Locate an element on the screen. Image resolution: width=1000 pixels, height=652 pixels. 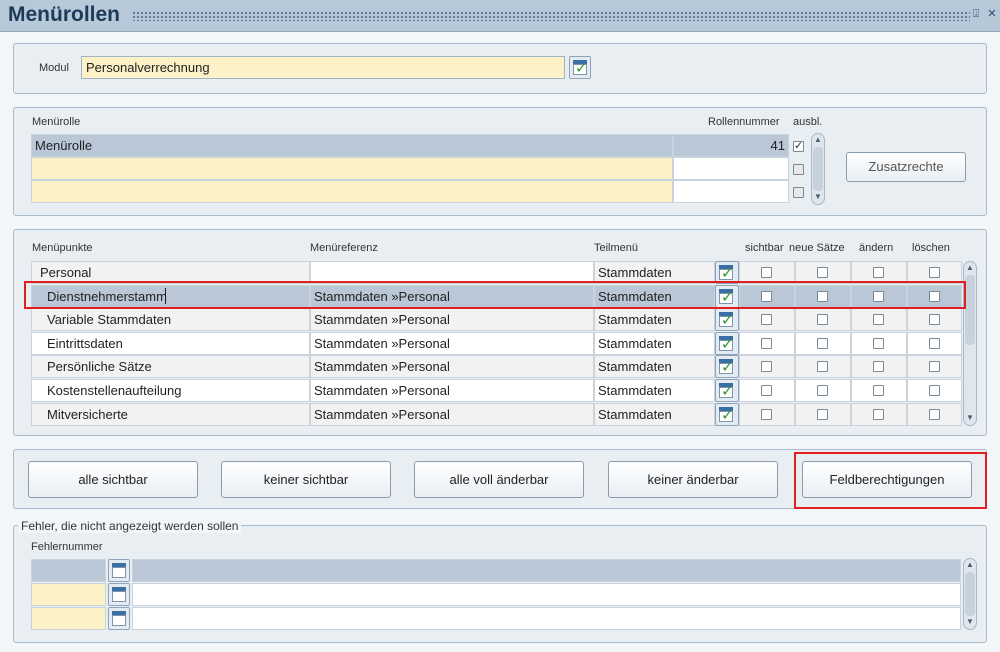
alle-voll-aenderbar-button: alle voll änderbar is located at coordinates (499, 479).